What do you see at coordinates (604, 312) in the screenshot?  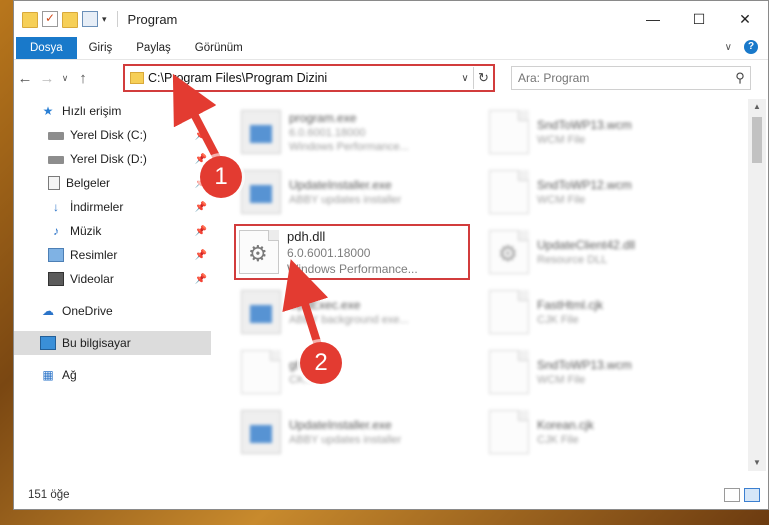 I see `list-item: FastHtml.cjk CJK File` at bounding box center [604, 312].